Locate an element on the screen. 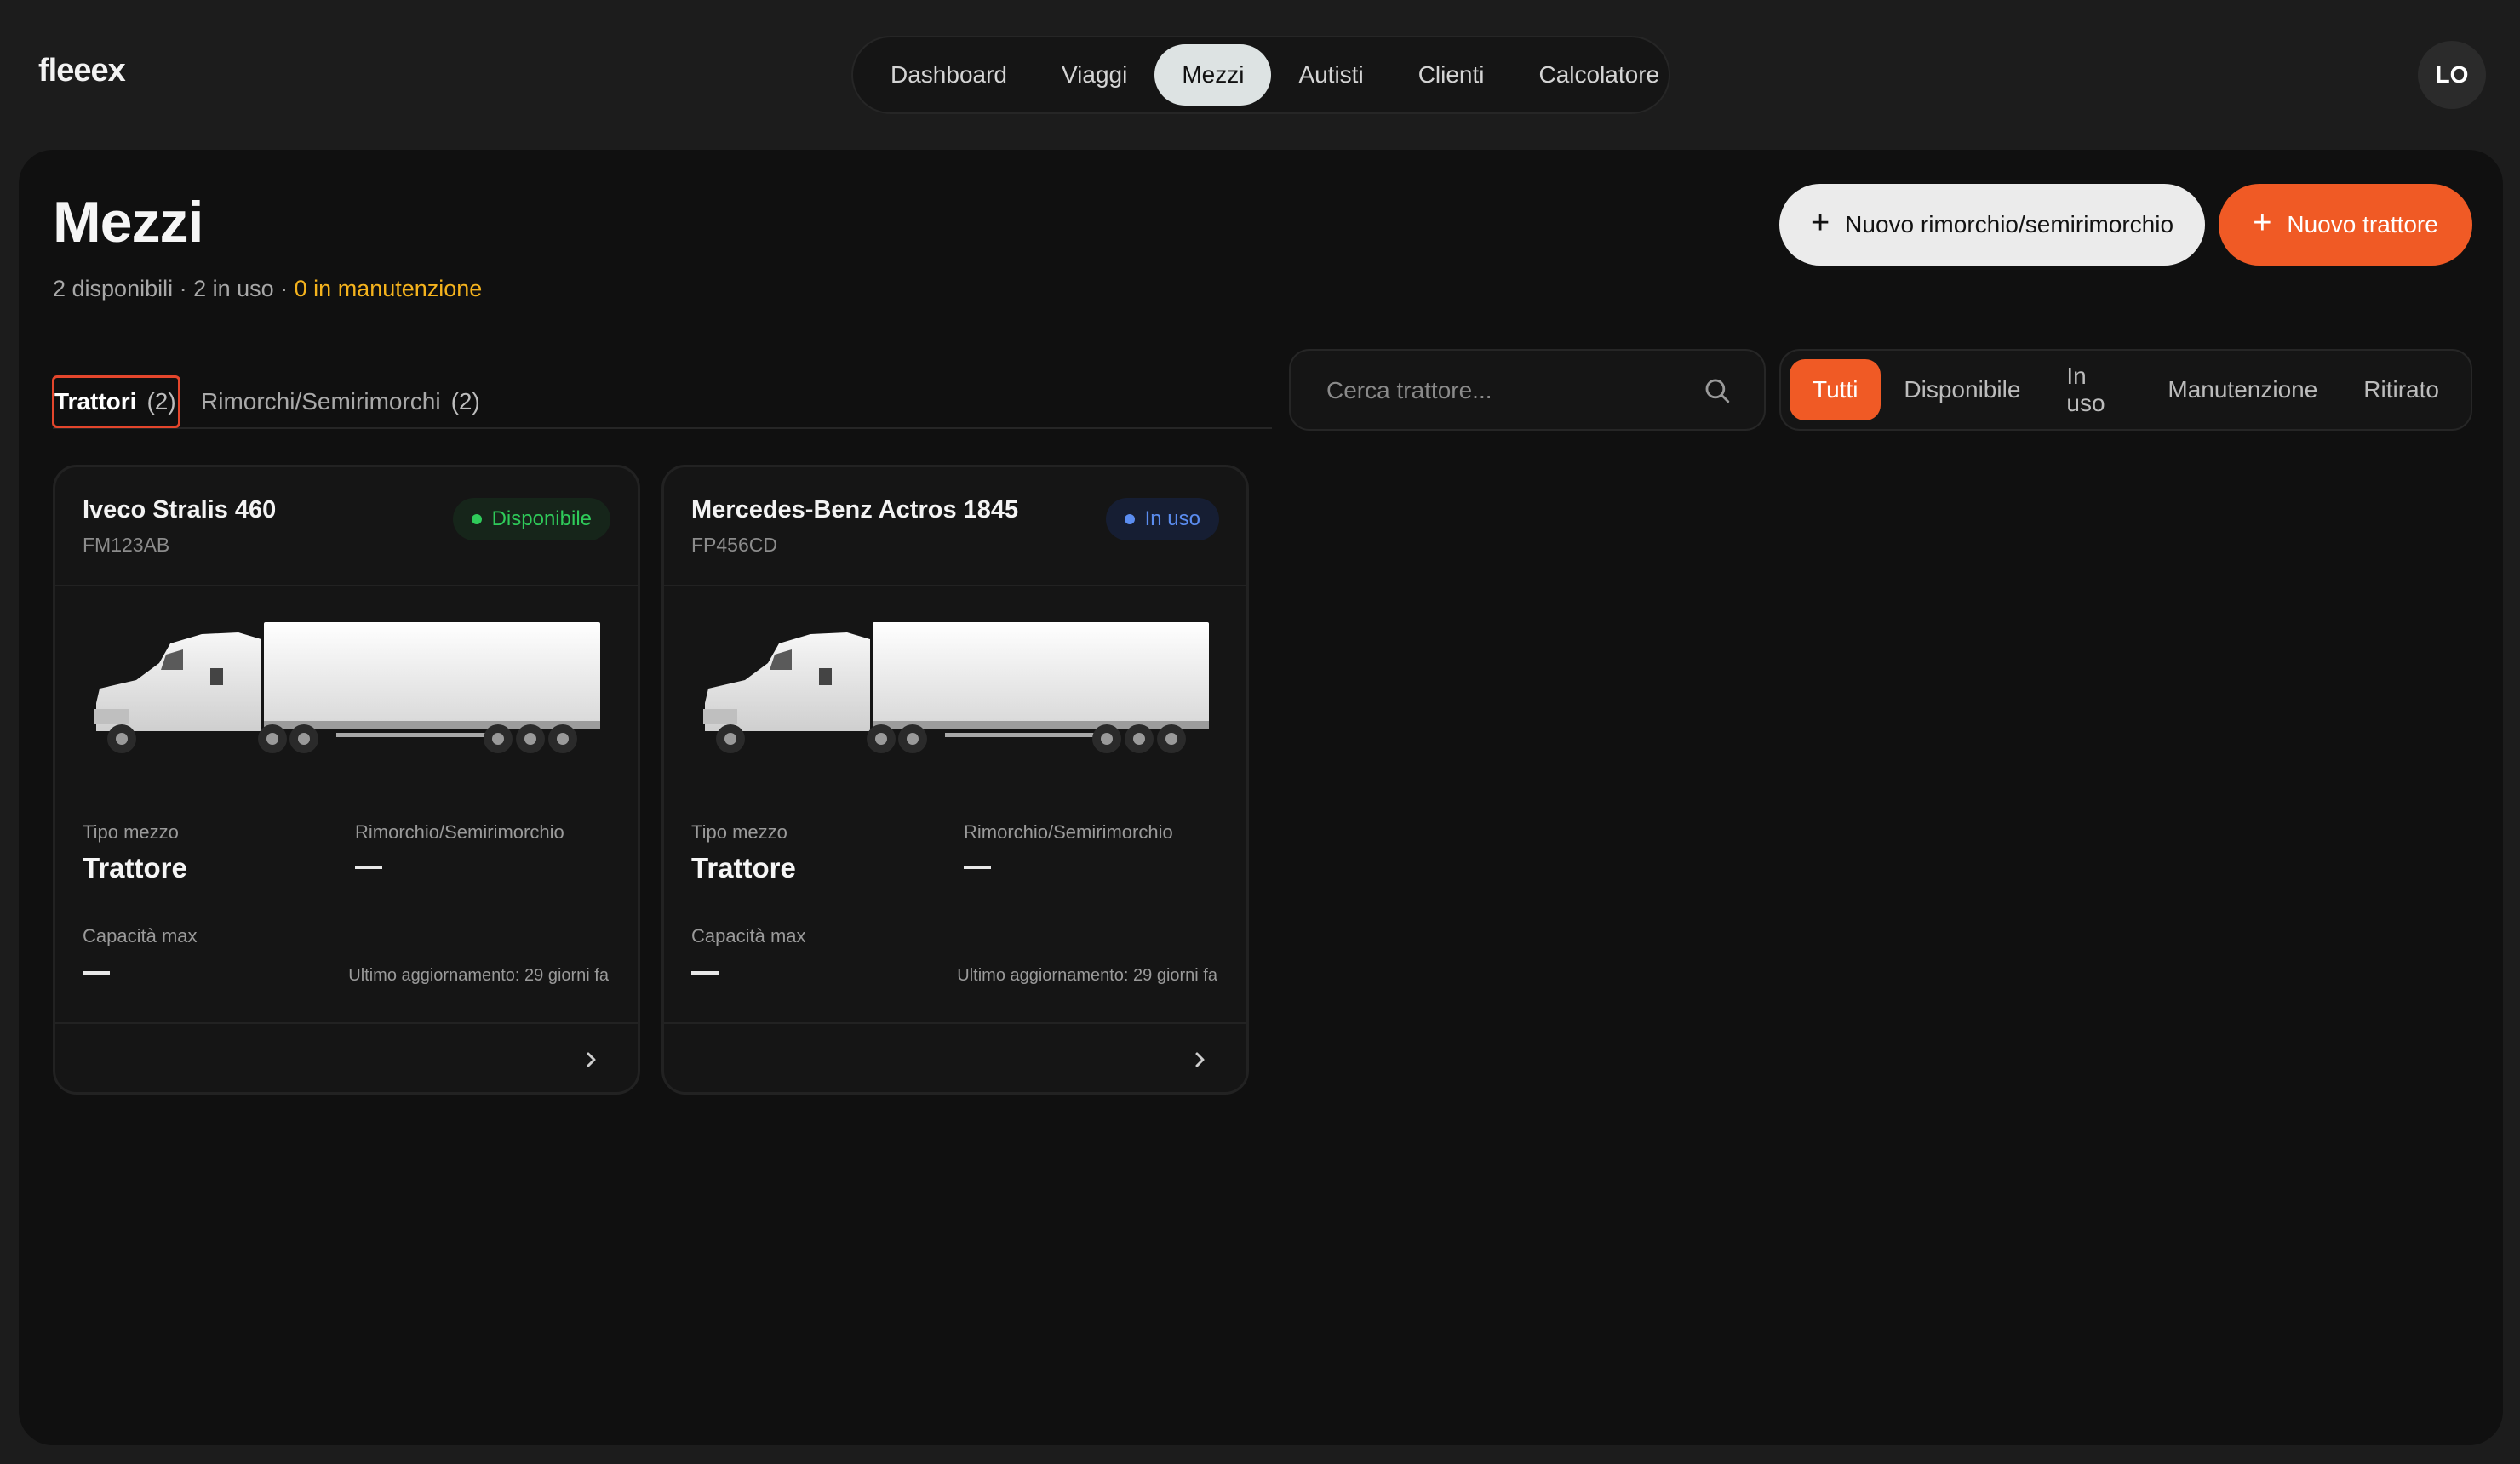 The width and height of the screenshot is (2520, 1464). vehicle-name: Iveco Stralis 460 is located at coordinates (180, 510).